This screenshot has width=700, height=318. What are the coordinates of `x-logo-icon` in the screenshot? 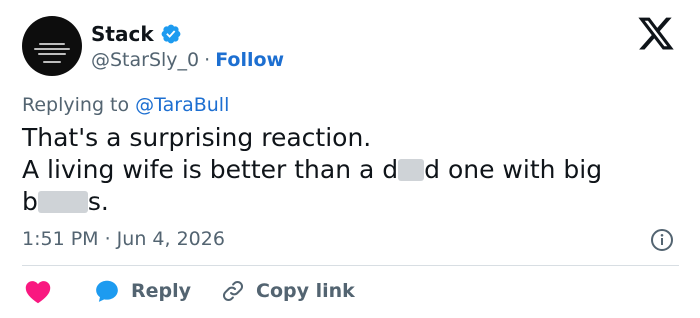 It's located at (656, 34).